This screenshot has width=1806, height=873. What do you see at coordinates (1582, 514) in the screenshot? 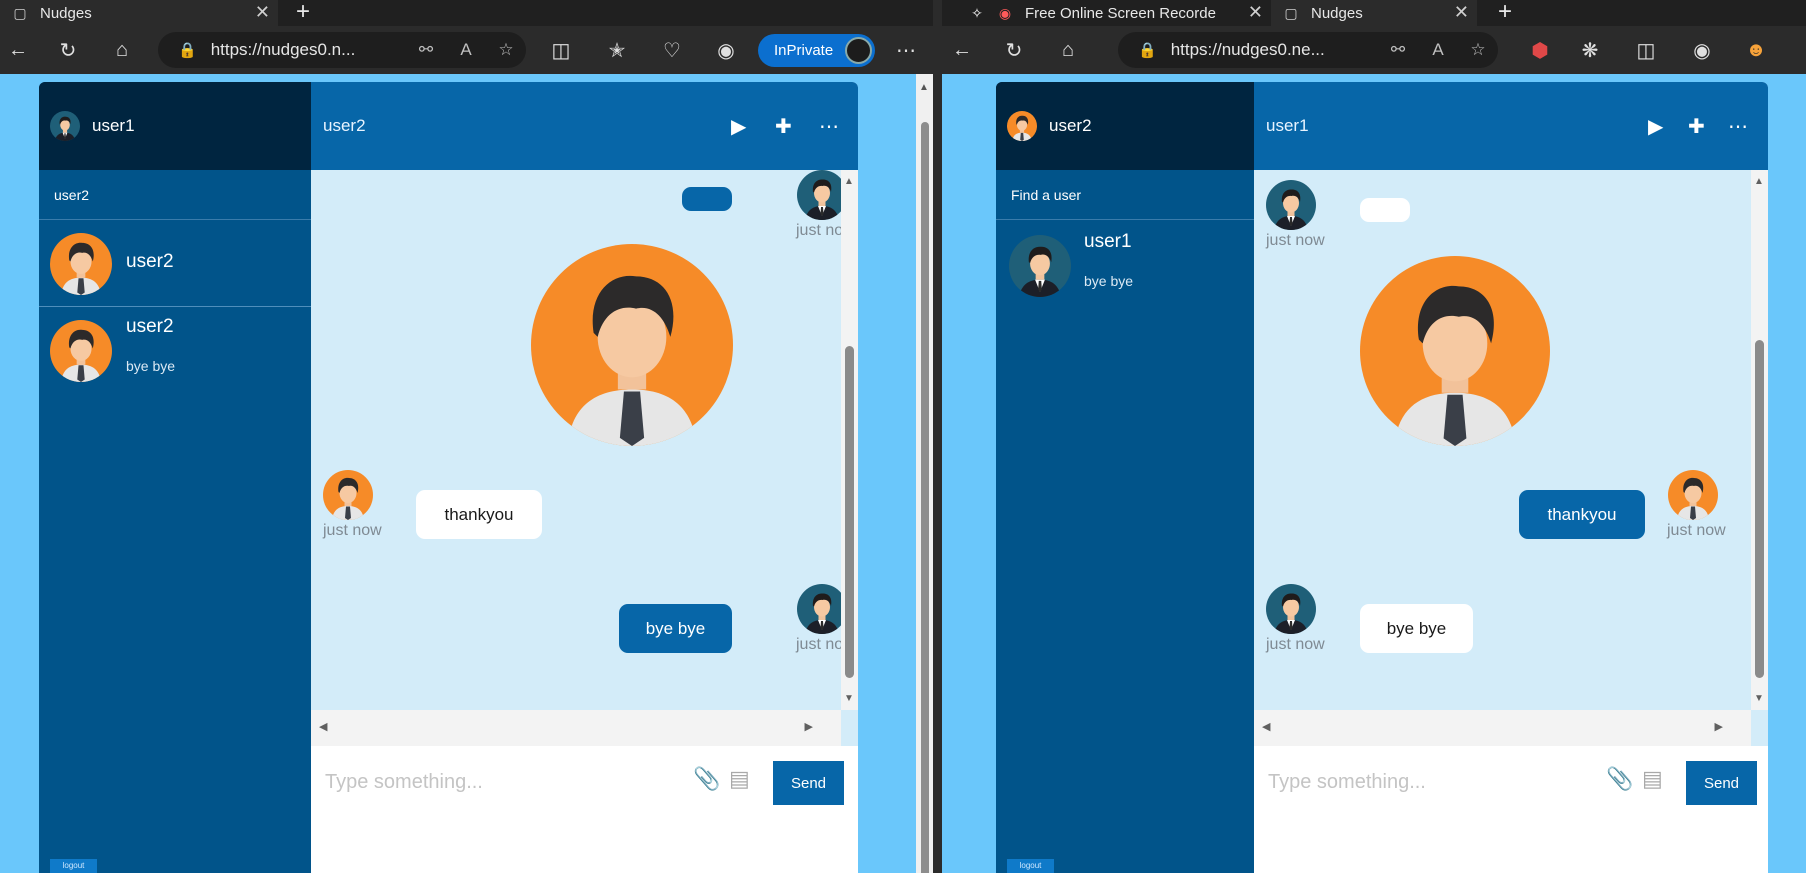
I see `message-bubble: thankyou` at bounding box center [1582, 514].